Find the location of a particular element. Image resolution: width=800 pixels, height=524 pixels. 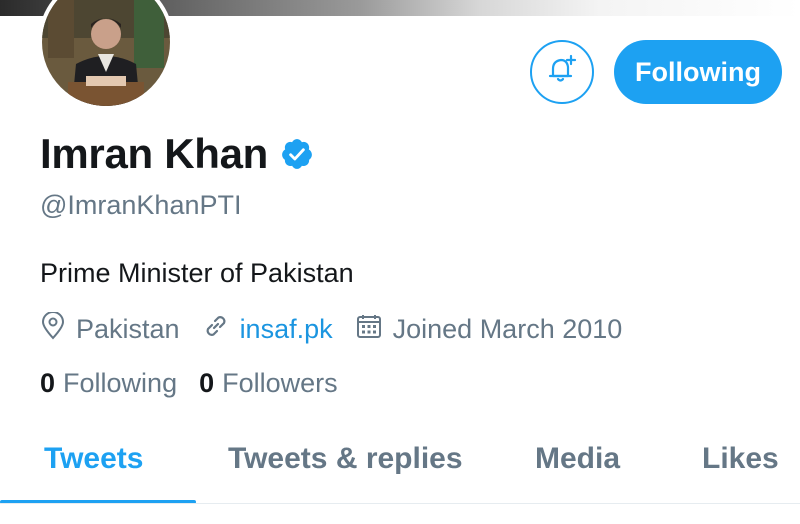

verified-badge-icon is located at coordinates (297, 154).